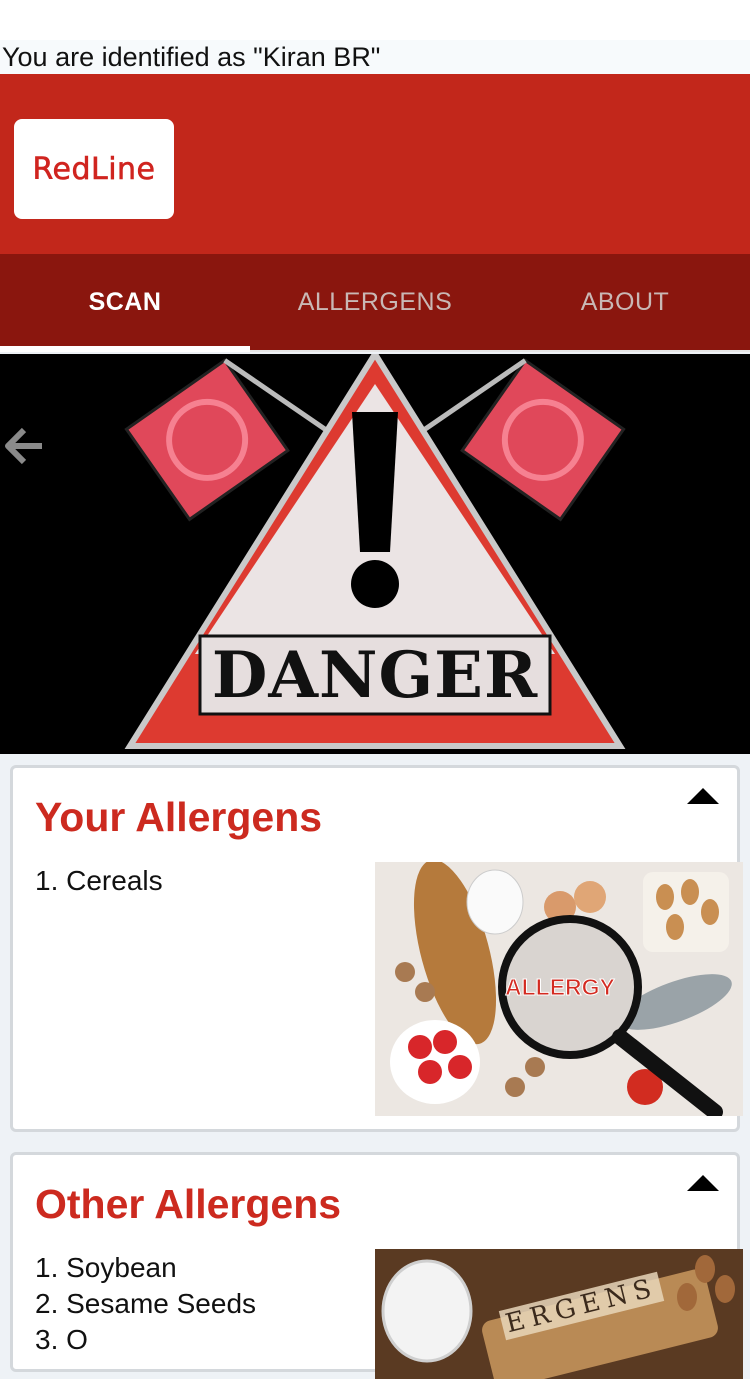  What do you see at coordinates (179, 817) in the screenshot?
I see `your-allergens-title: Your Allergens` at bounding box center [179, 817].